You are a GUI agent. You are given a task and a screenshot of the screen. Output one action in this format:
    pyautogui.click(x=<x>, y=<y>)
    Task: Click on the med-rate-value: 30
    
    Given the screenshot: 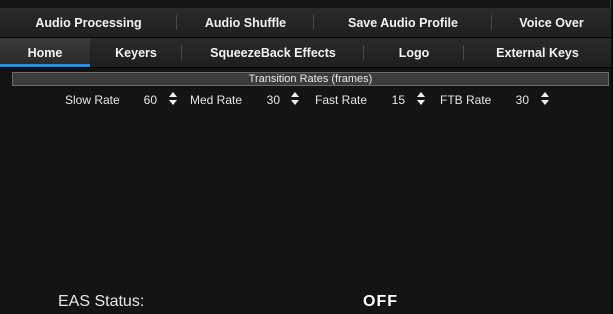 What is the action you would take?
    pyautogui.click(x=268, y=100)
    